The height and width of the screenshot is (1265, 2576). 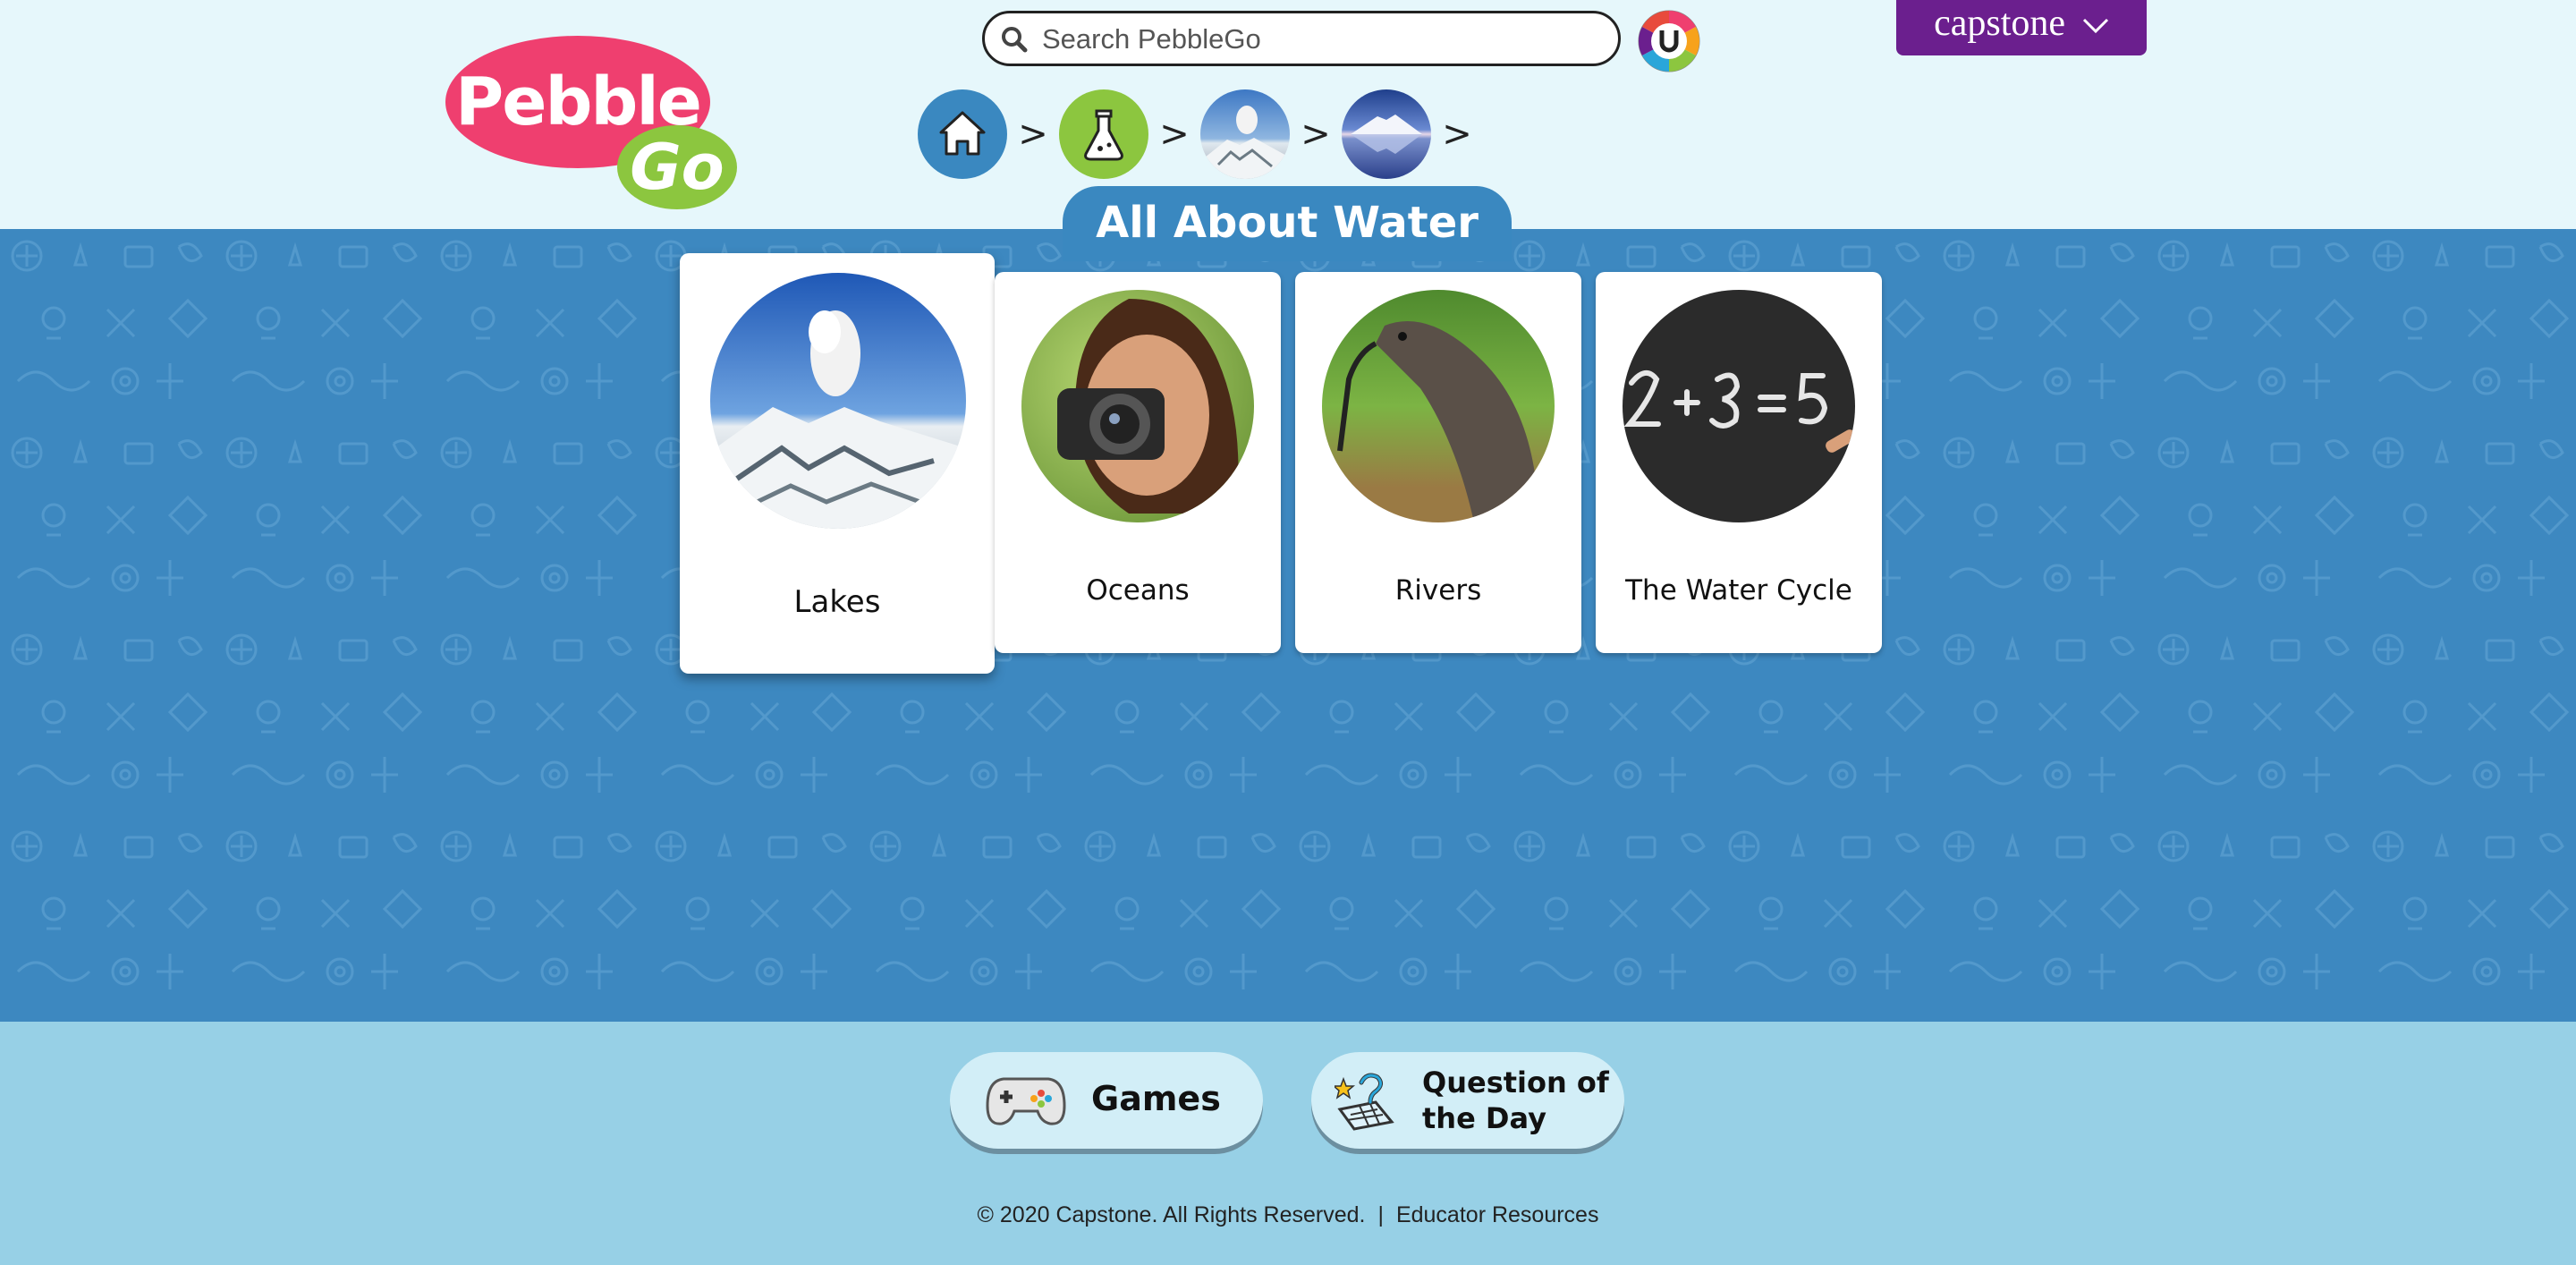 What do you see at coordinates (1156, 1098) in the screenshot?
I see `games-label: Games` at bounding box center [1156, 1098].